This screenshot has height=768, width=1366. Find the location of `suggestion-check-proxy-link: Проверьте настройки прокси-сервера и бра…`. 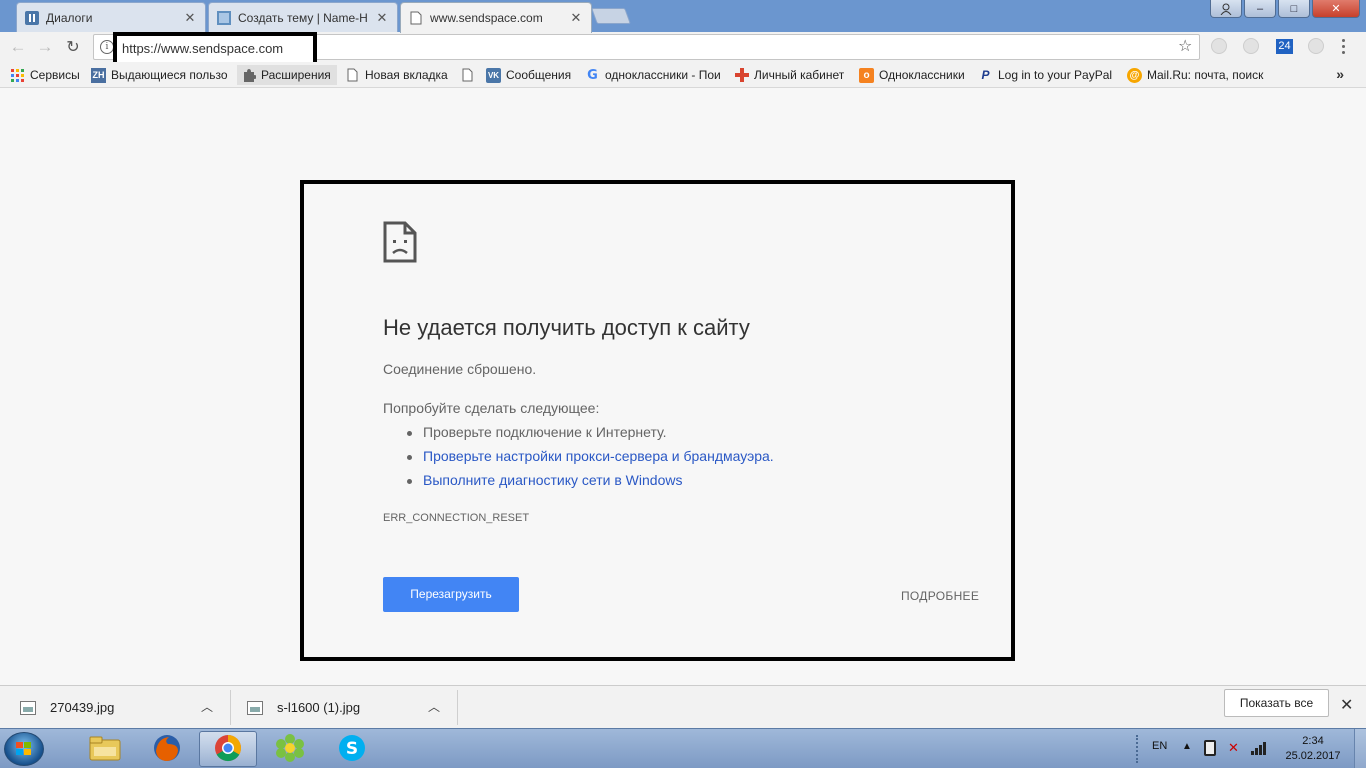

suggestion-check-proxy-link: Проверьте настройки прокси-сервера и бра… is located at coordinates (578, 460).